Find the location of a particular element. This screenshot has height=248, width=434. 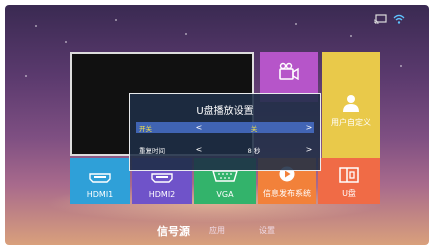

hdmi1-tile: HDMI1 is located at coordinates (100, 181).